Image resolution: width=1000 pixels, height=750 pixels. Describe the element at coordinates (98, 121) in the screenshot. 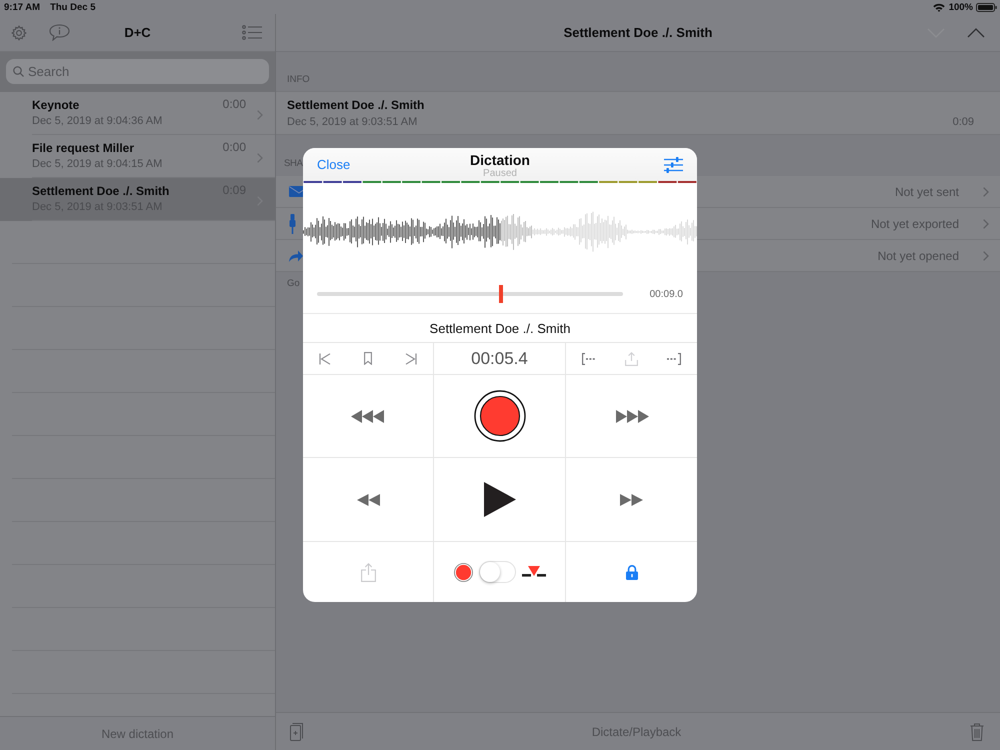

I see `dictation-date: Dec 5, 2019 at 9:04:36 AM` at that location.